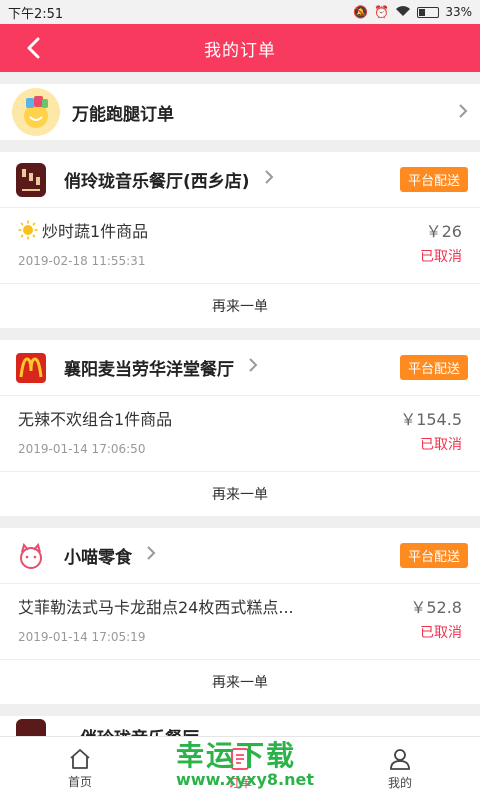  What do you see at coordinates (123, 114) in the screenshot?
I see `errand-orders-label: 万能跑腿订单` at bounding box center [123, 114].